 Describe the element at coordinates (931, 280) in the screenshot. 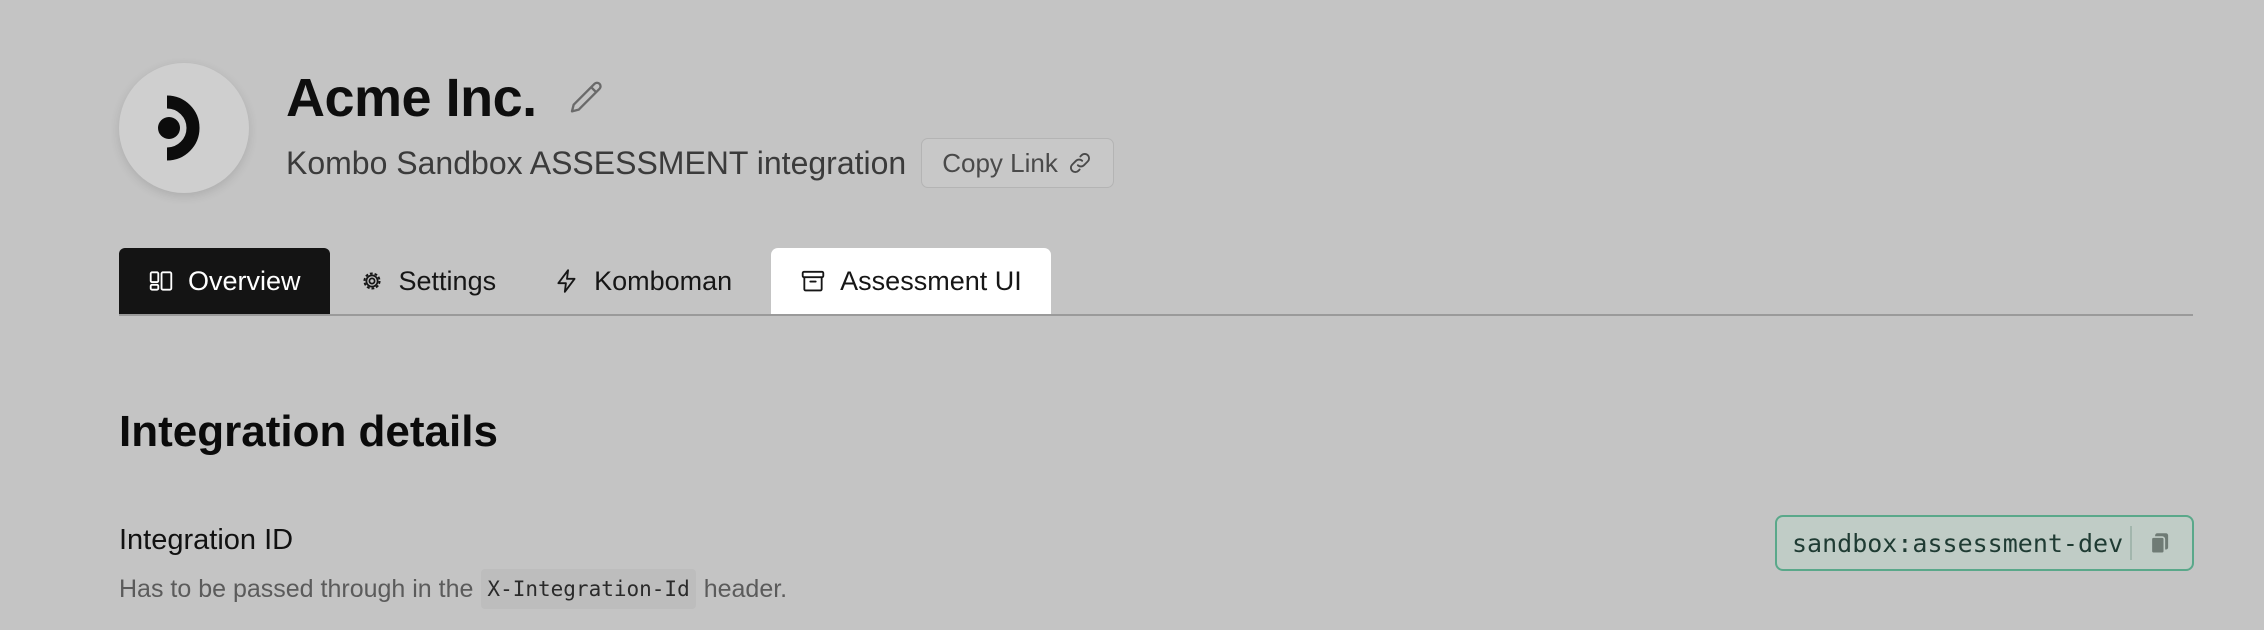

I see `tab-assessment-ui-label: Assessment UI` at that location.